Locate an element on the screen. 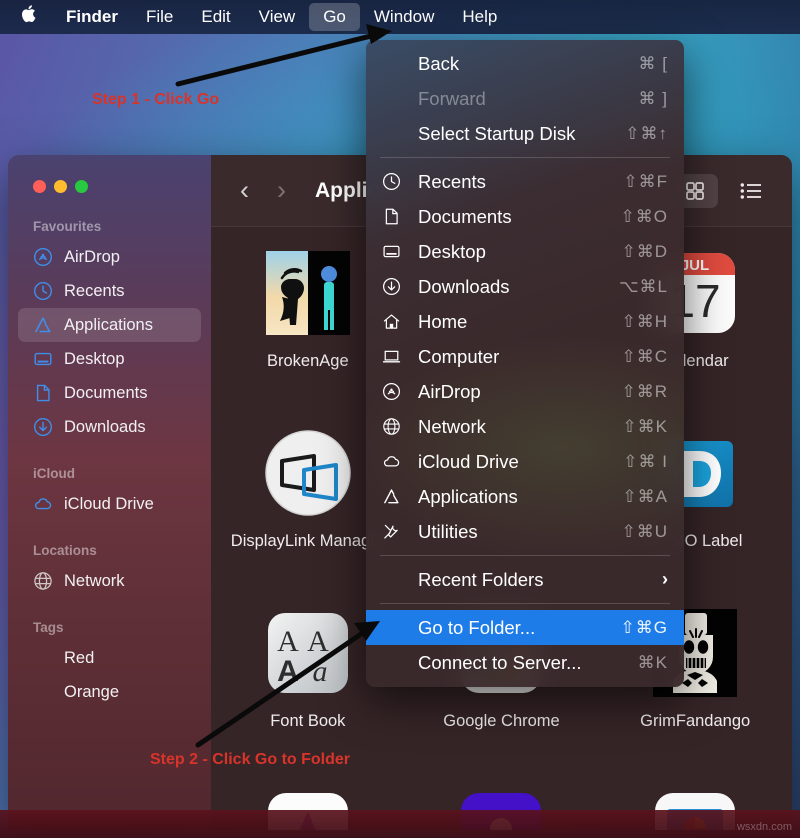  svg-text: JUL is located at coordinates (695, 265).